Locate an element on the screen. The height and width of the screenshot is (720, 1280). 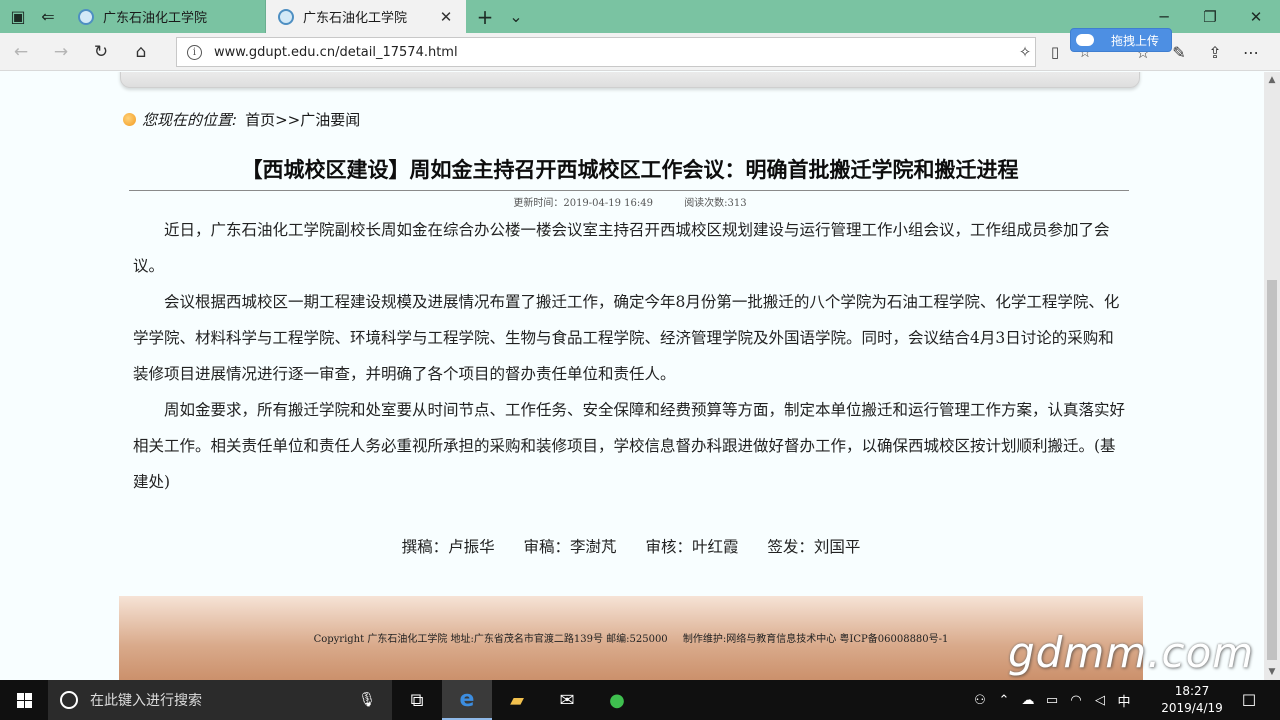
reading-view-icon: ▯ is located at coordinates (1055, 52).